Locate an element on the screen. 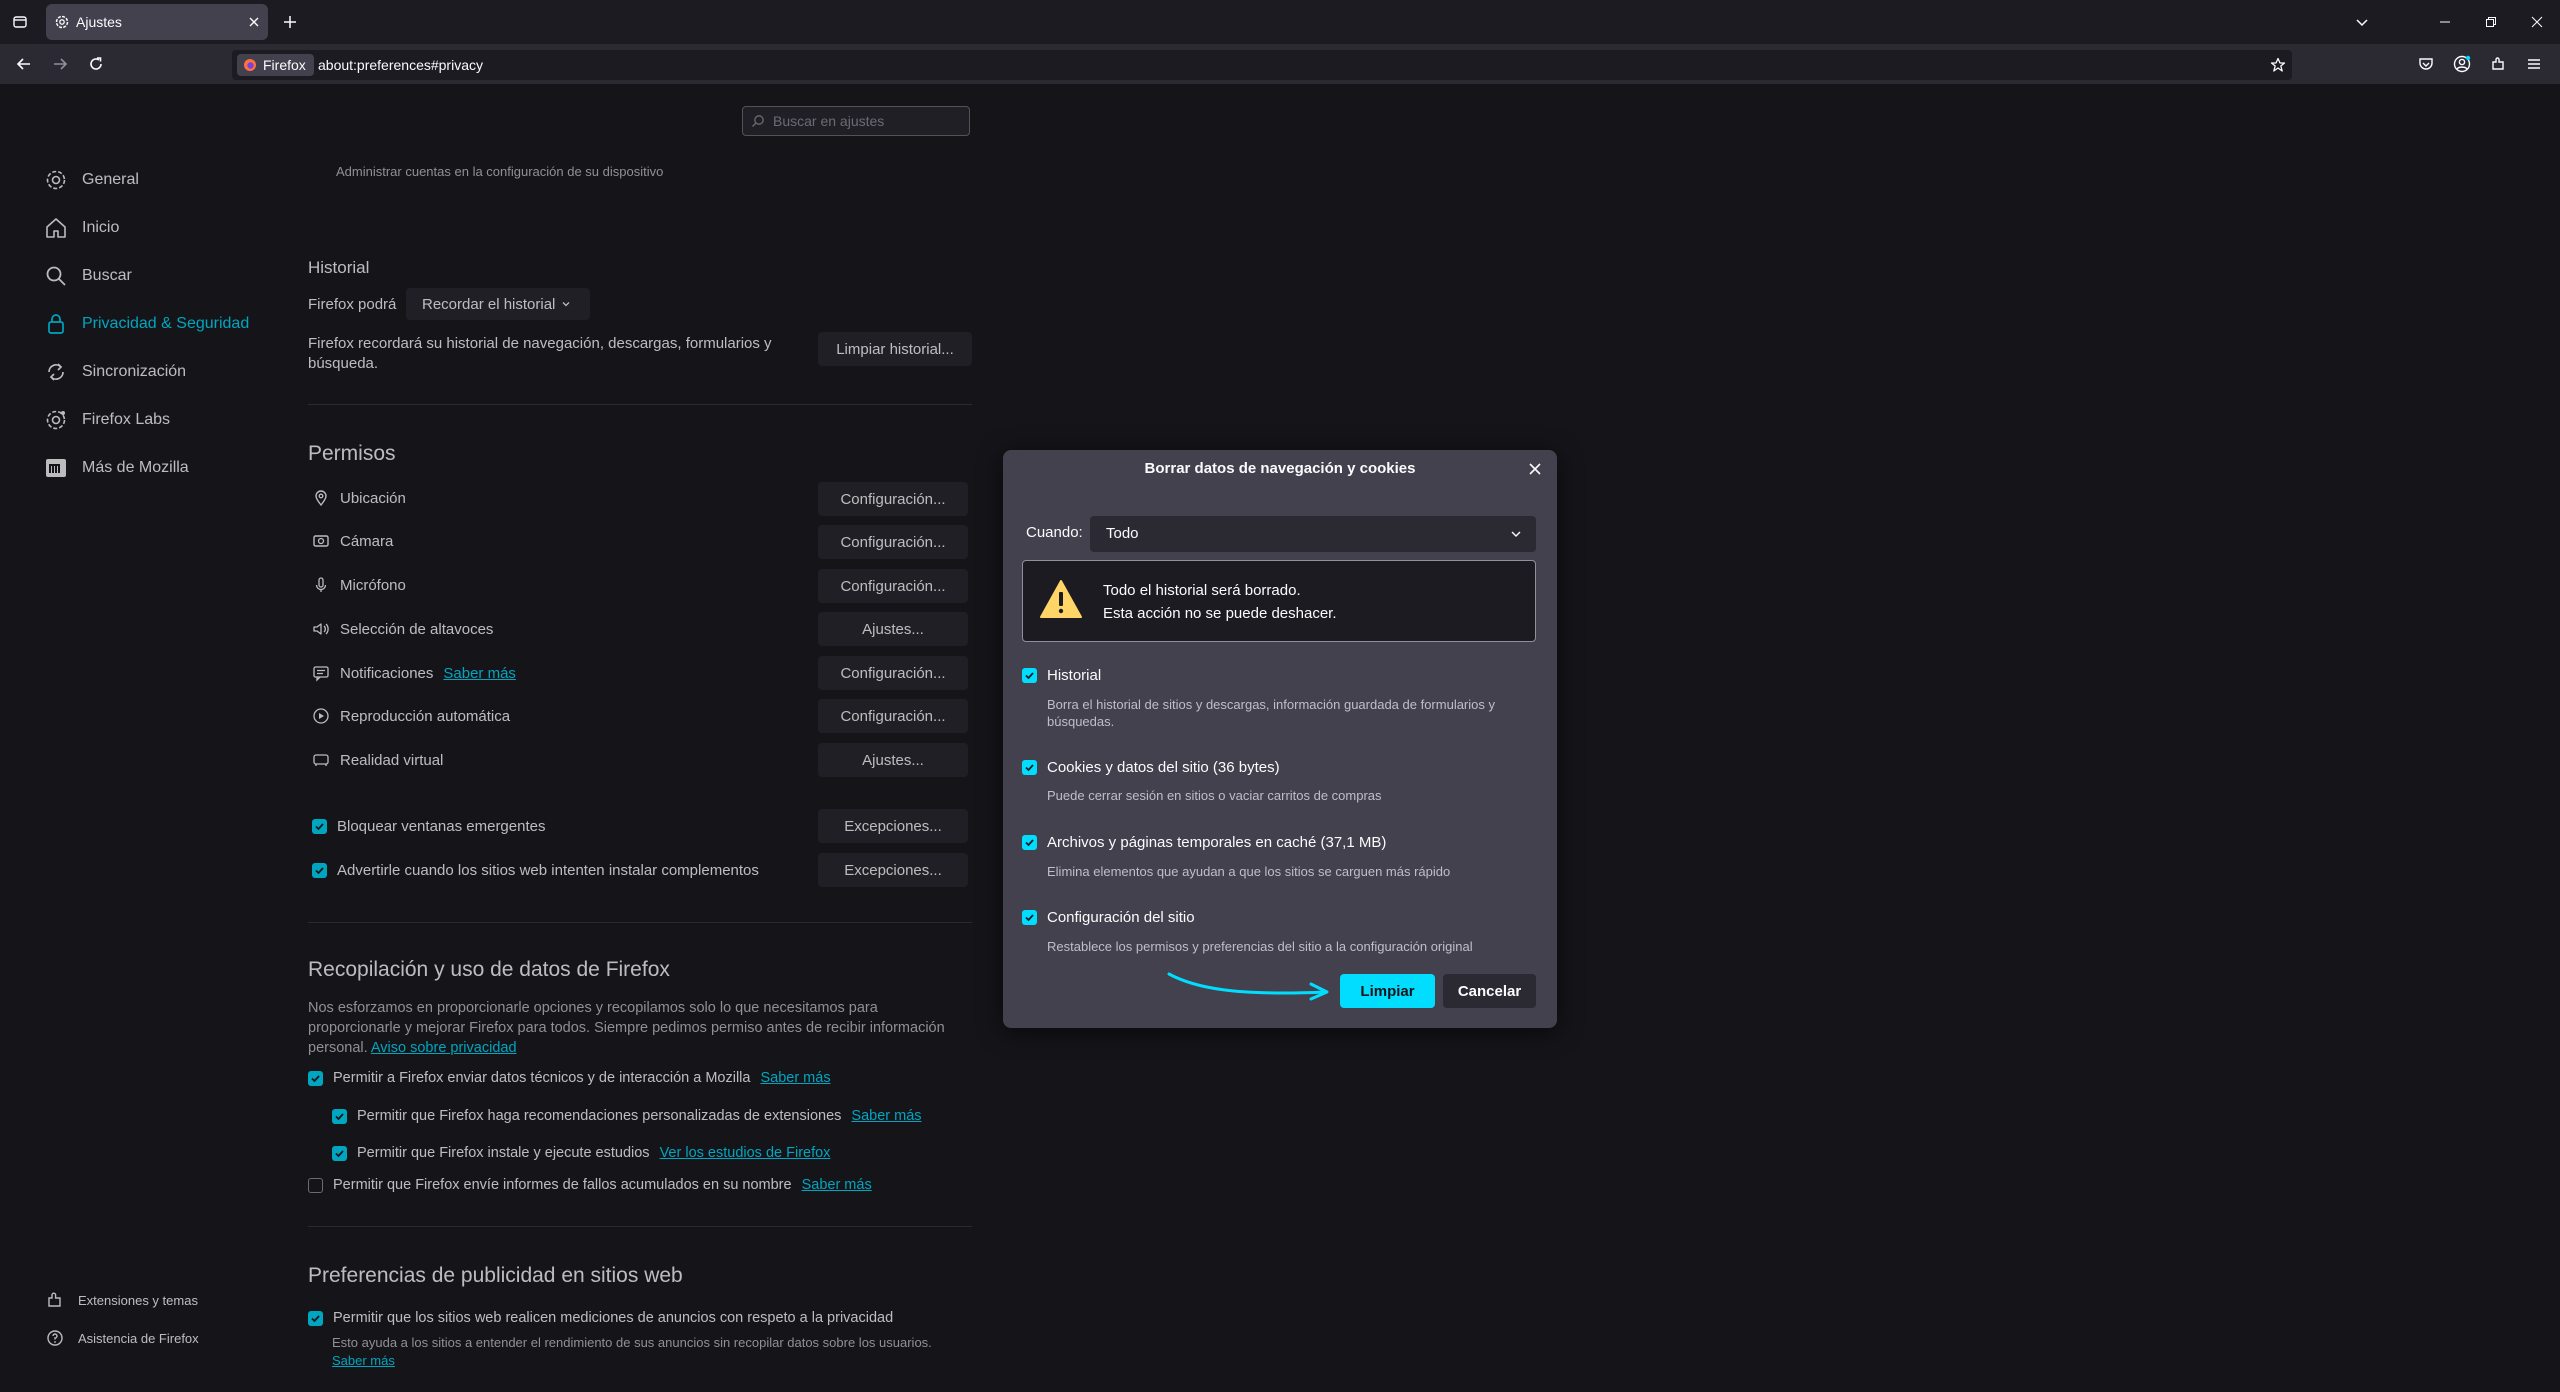 Image resolution: width=2560 pixels, height=1392 pixels. minimize-icon is located at coordinates (2445, 22).